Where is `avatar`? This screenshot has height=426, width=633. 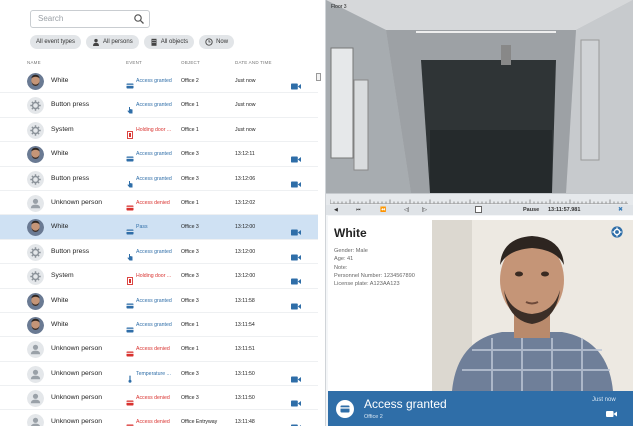
avatar is located at coordinates (35, 155).